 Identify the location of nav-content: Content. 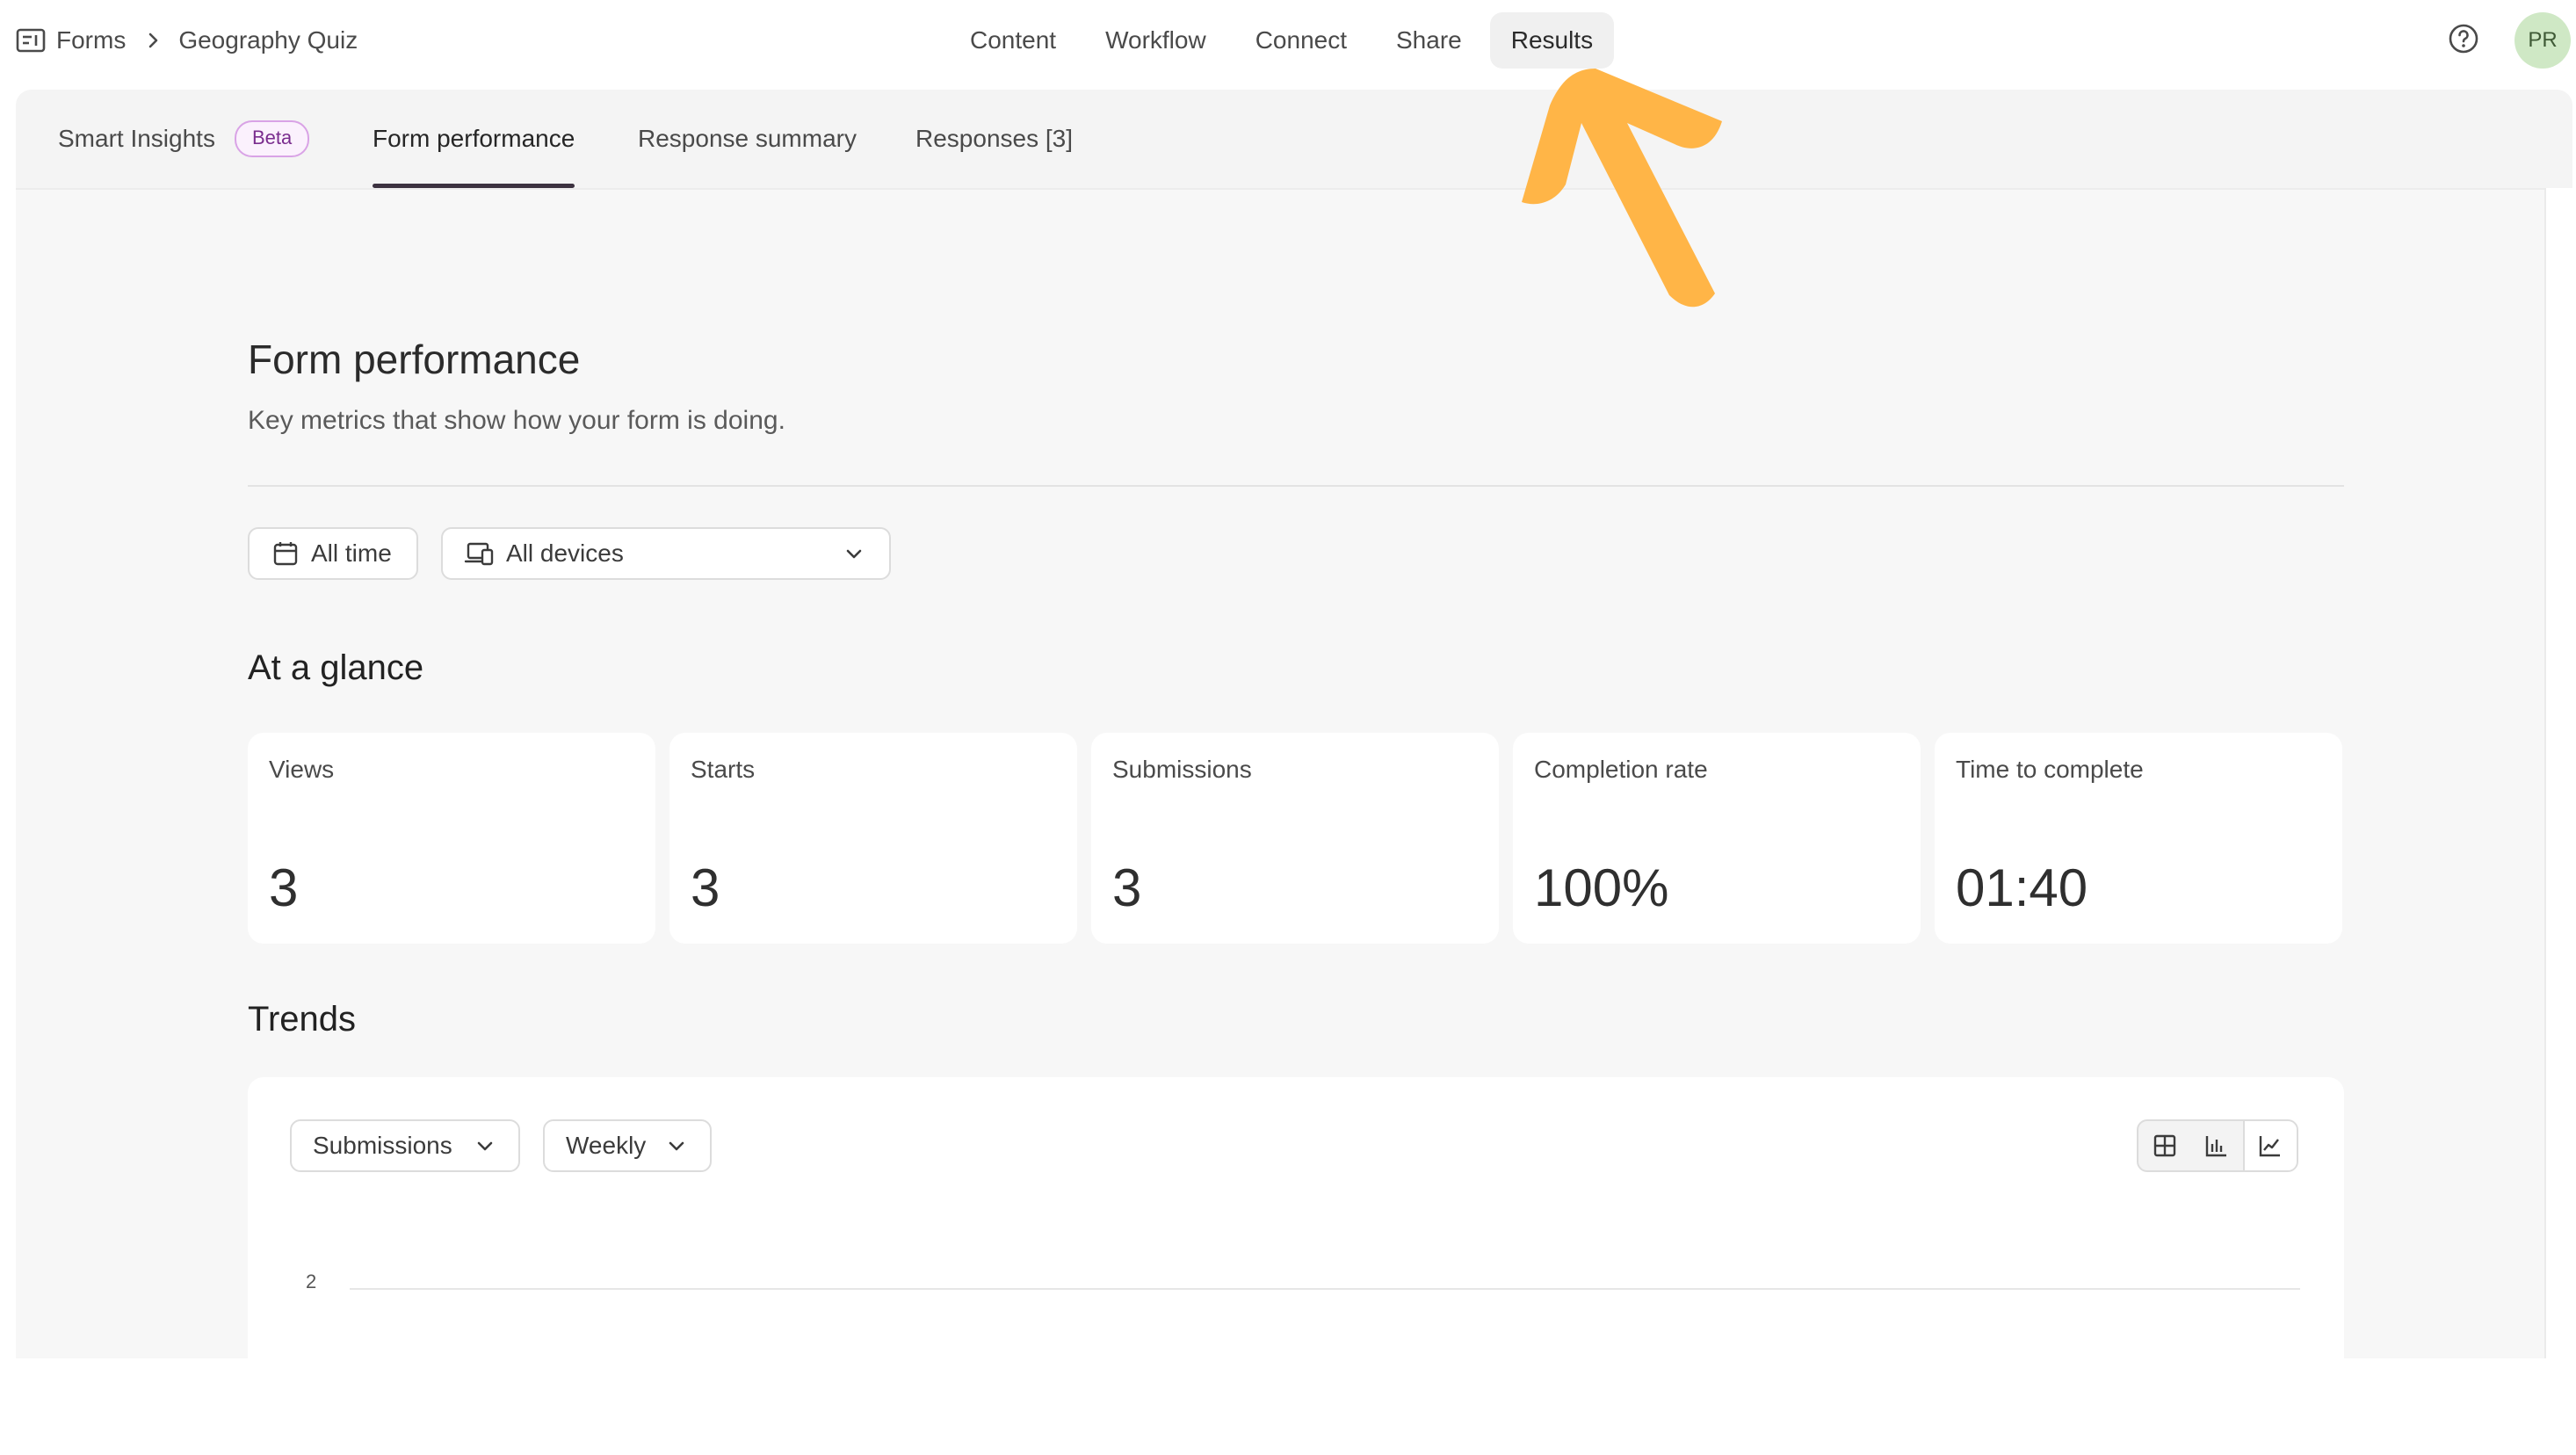
(1013, 40).